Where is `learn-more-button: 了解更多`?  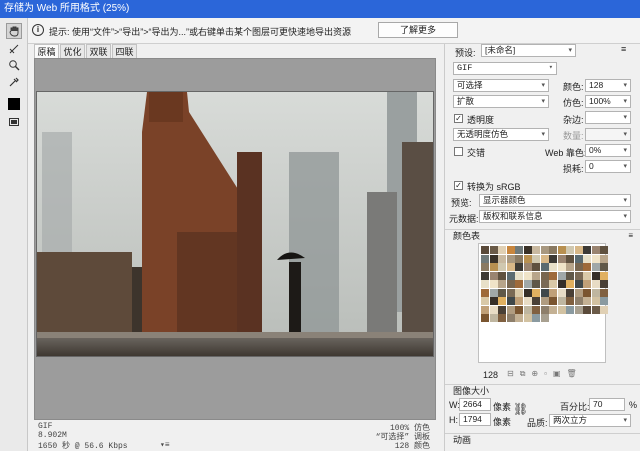 learn-more-button: 了解更多 is located at coordinates (418, 30).